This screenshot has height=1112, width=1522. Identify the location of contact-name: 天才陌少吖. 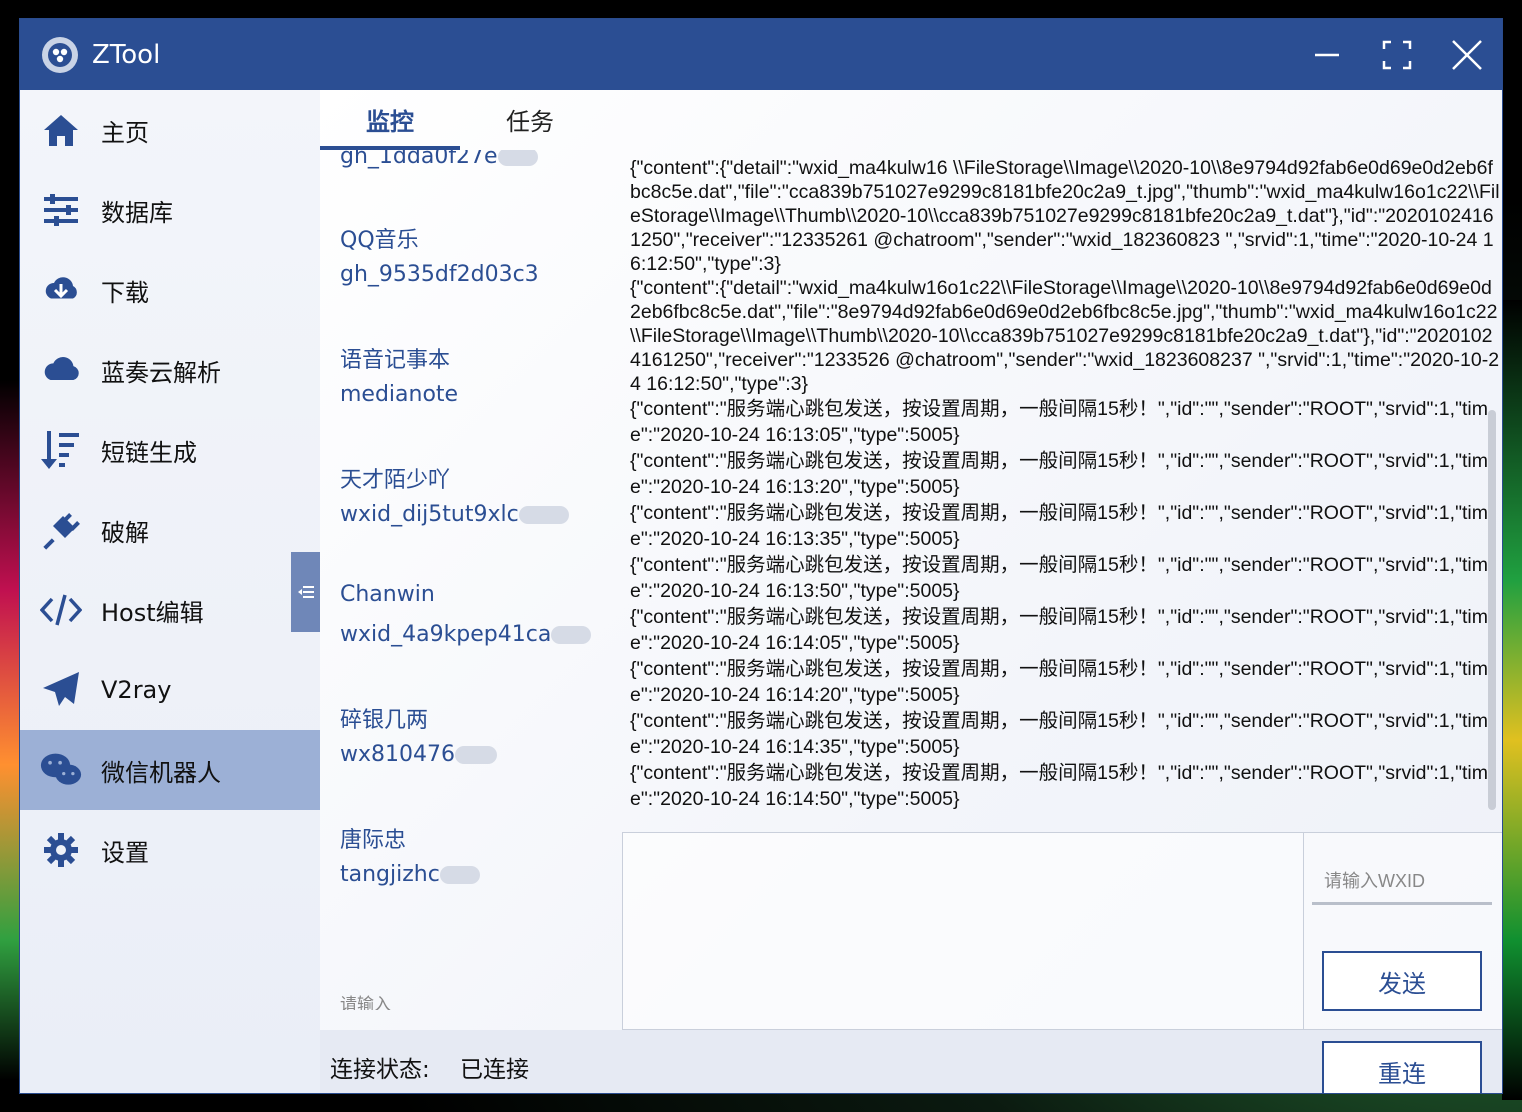
(395, 478).